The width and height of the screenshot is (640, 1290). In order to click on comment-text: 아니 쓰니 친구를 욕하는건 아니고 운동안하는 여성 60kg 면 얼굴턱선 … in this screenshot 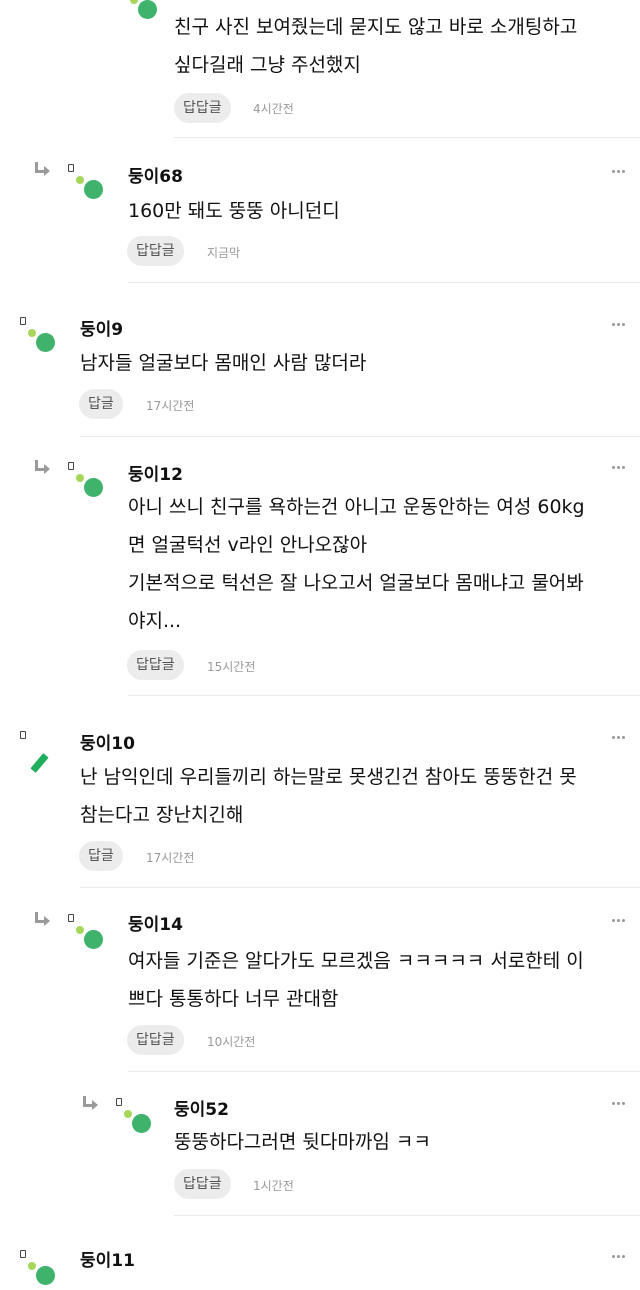, I will do `click(356, 564)`.